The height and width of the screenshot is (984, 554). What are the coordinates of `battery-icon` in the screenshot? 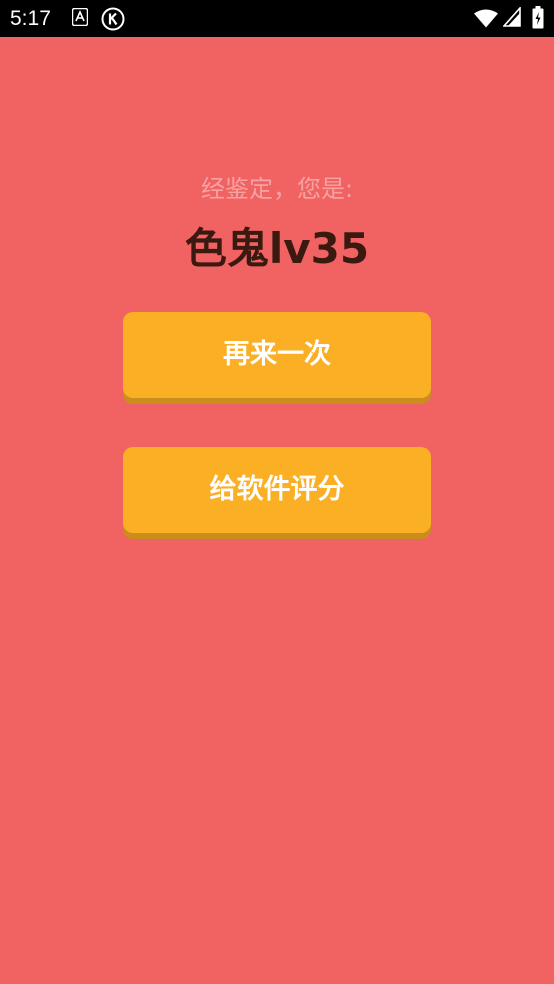 It's located at (538, 17).